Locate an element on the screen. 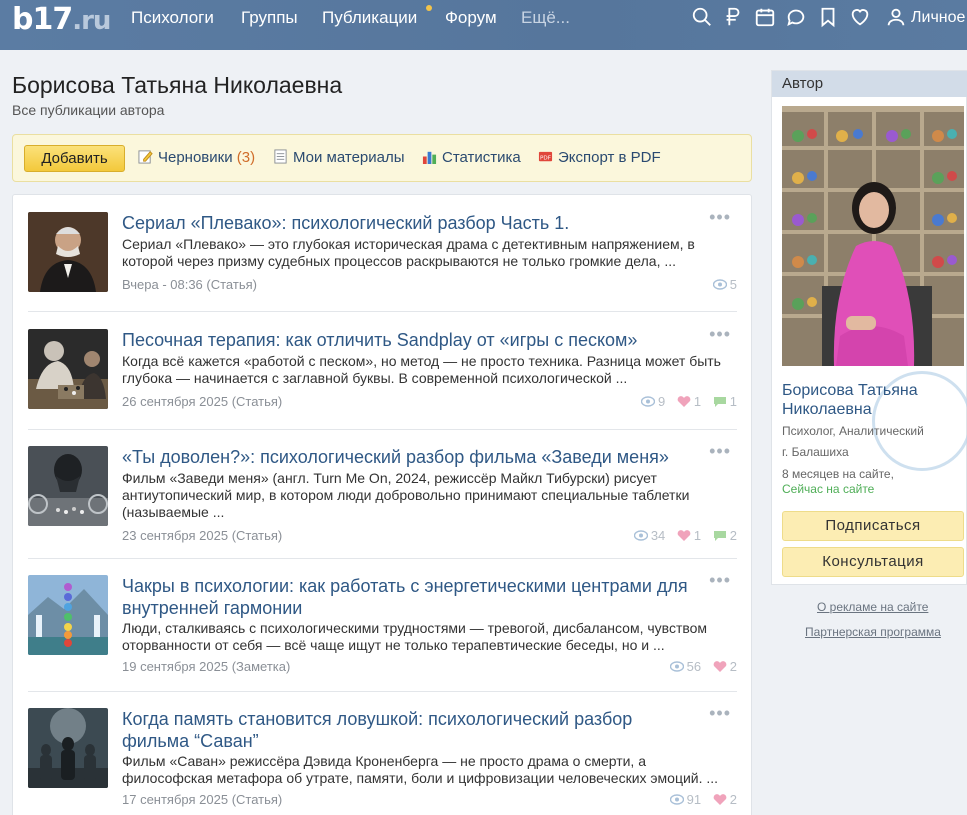 This screenshot has height=815, width=967. likes-count: 1 is located at coordinates (689, 536).